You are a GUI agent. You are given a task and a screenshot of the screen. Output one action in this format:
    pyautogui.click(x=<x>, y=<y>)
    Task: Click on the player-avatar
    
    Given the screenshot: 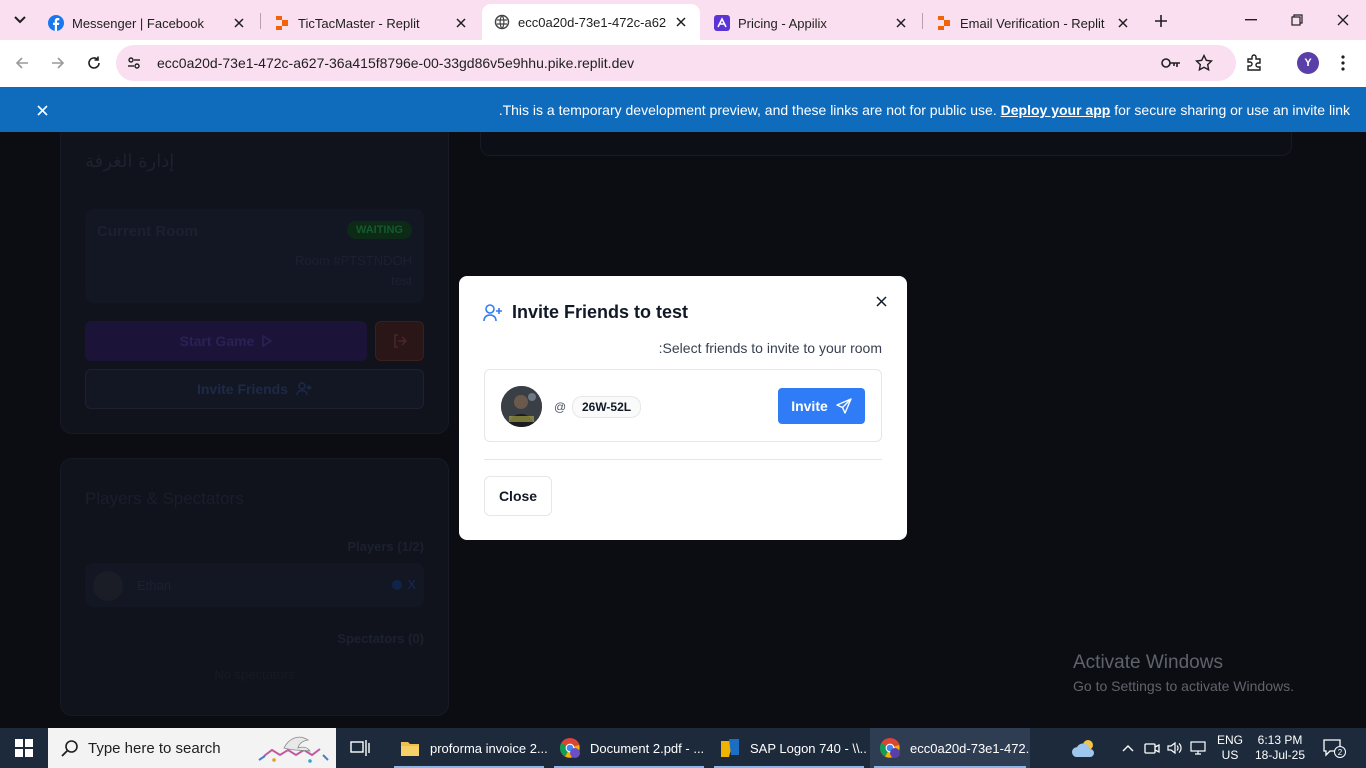 What is the action you would take?
    pyautogui.click(x=108, y=586)
    